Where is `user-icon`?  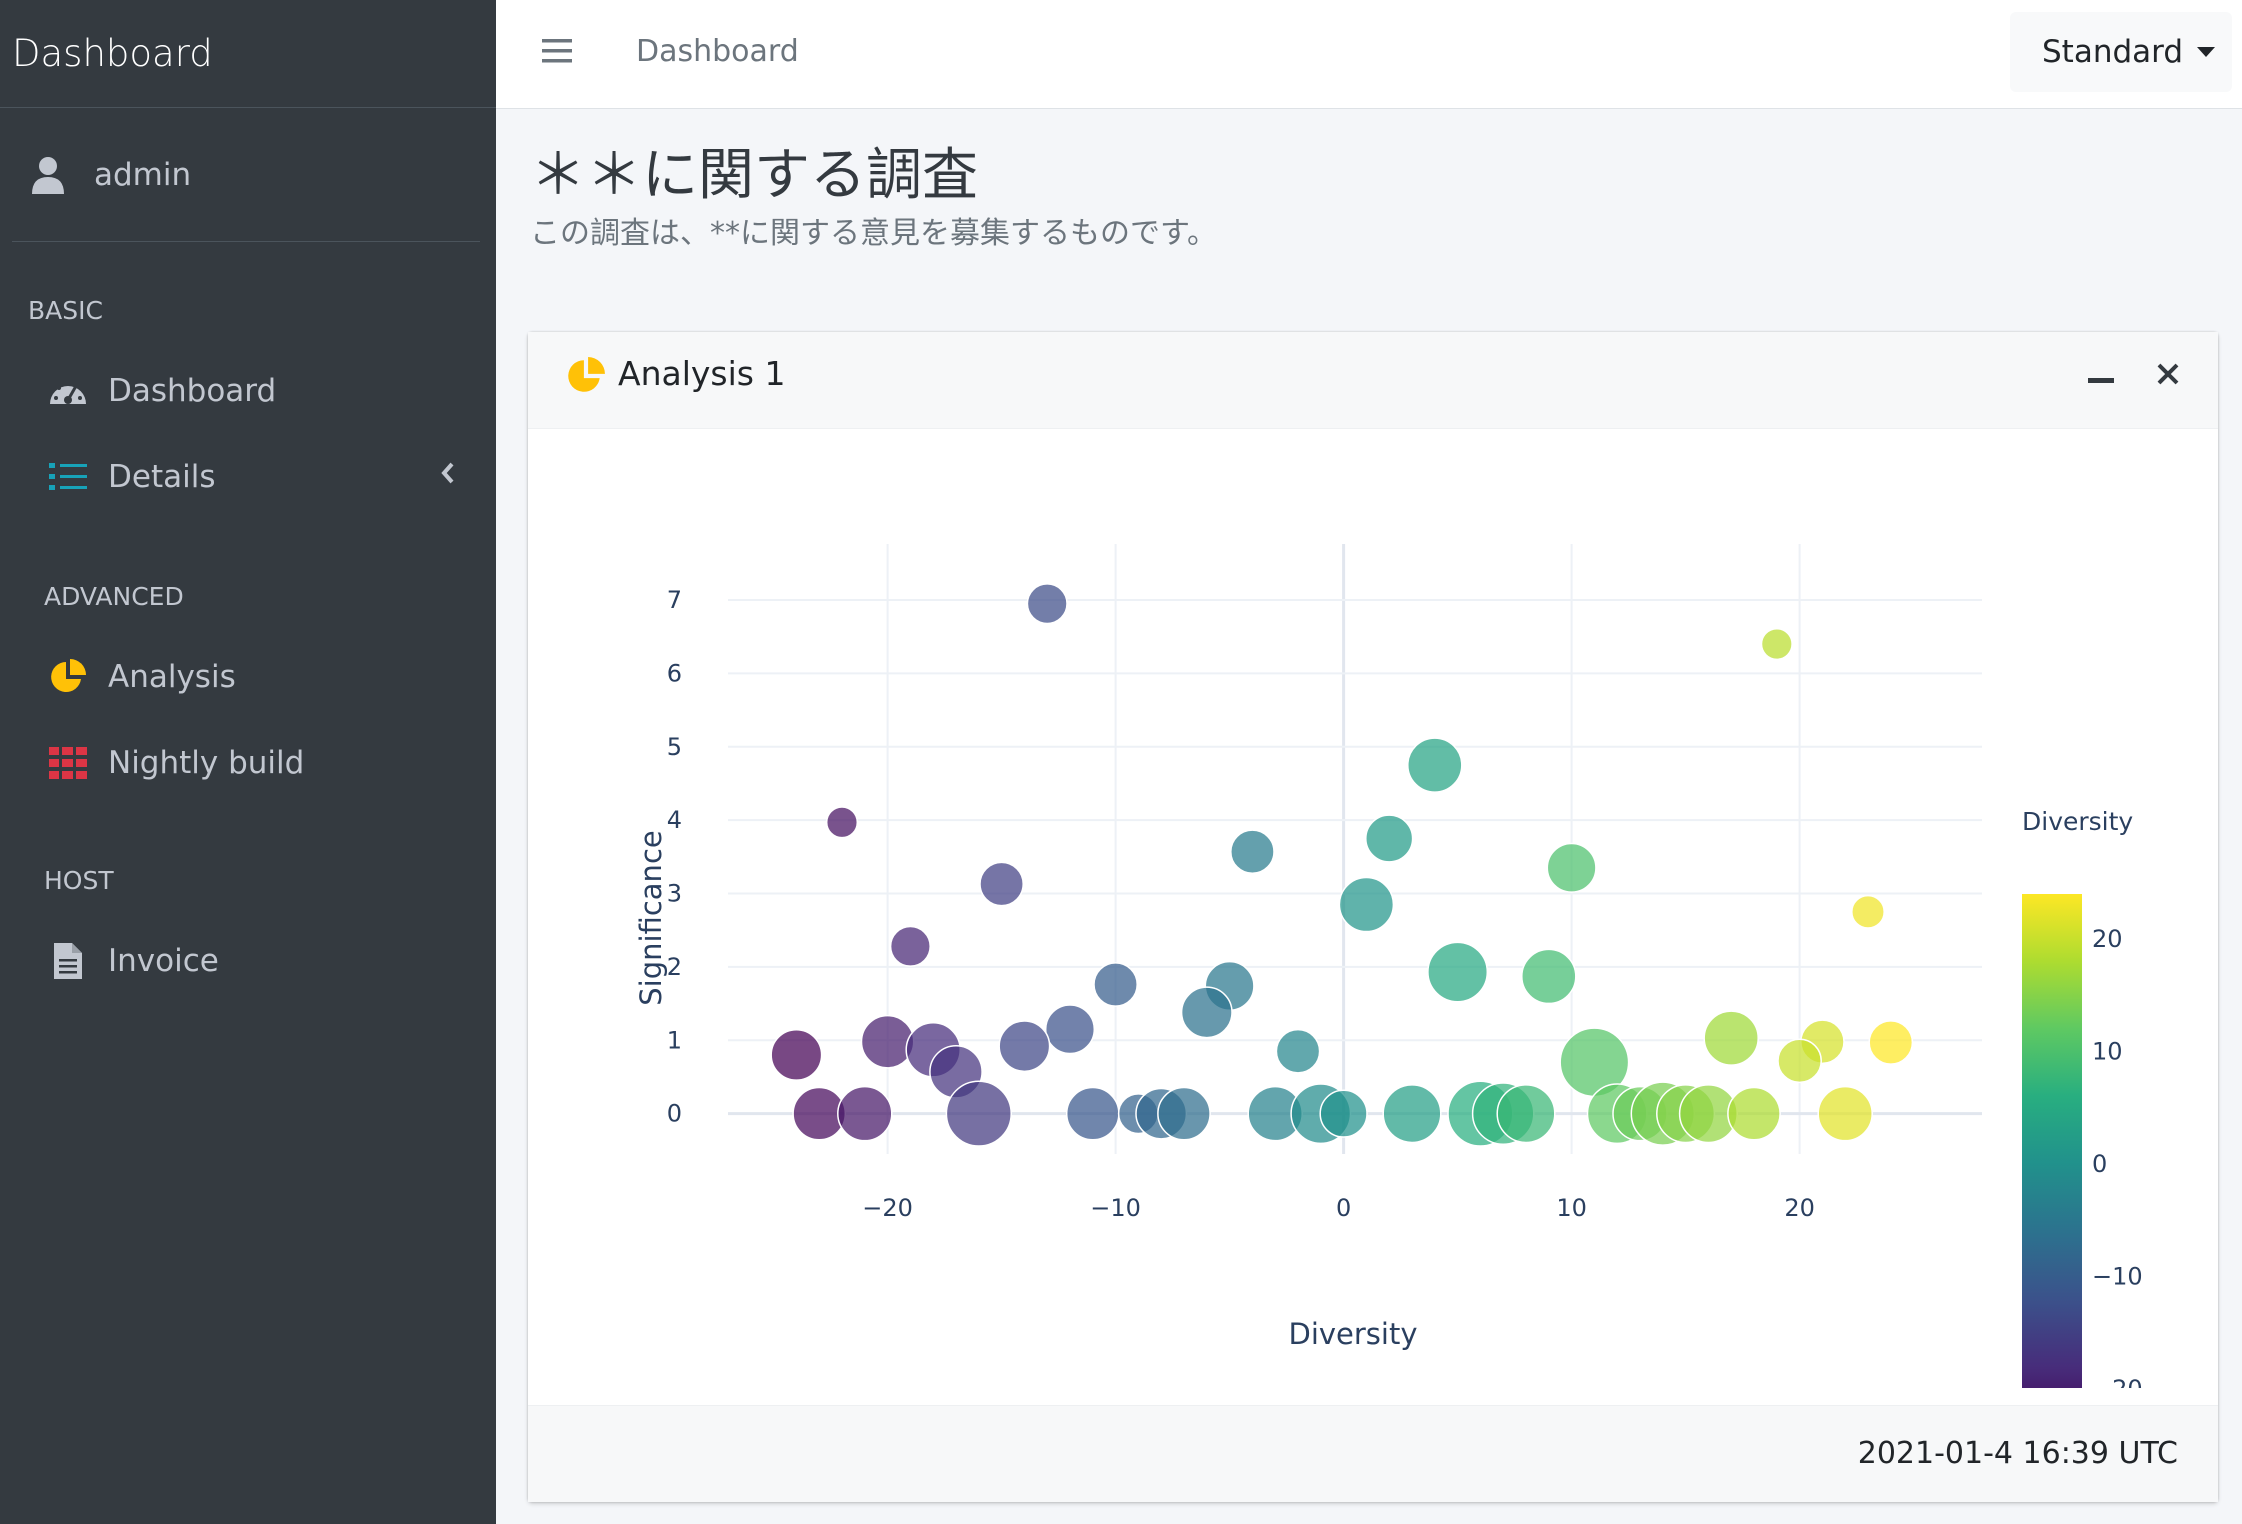
user-icon is located at coordinates (48, 175).